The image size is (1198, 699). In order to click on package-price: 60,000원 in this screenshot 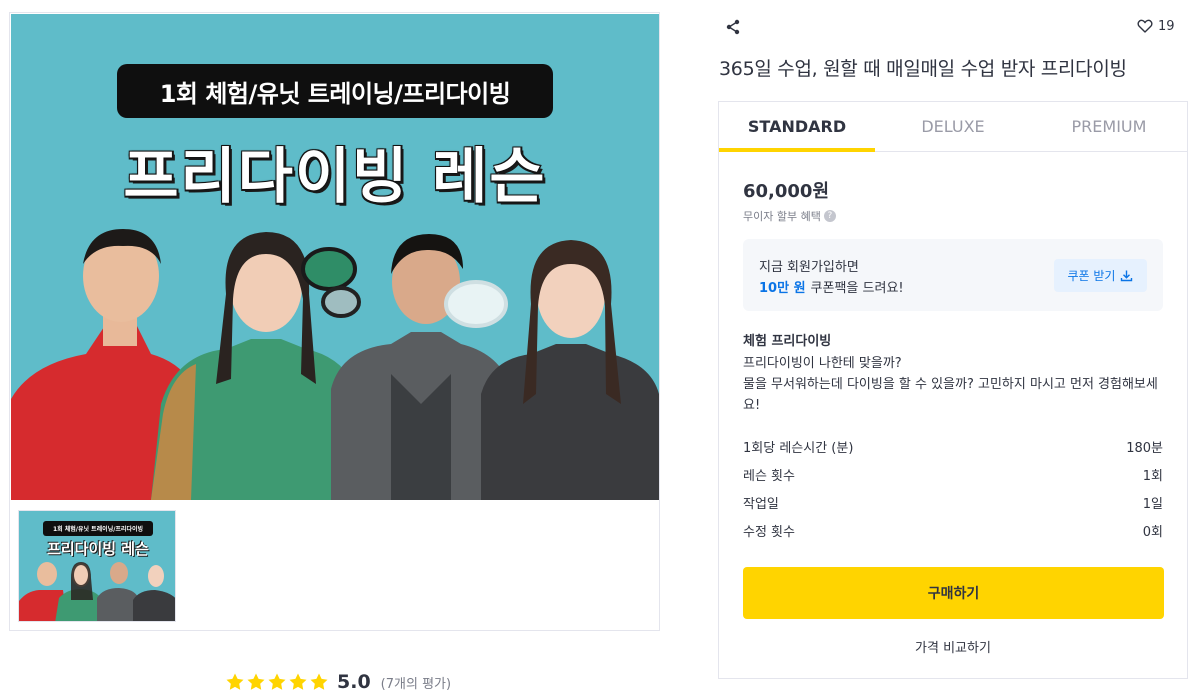, I will do `click(786, 191)`.